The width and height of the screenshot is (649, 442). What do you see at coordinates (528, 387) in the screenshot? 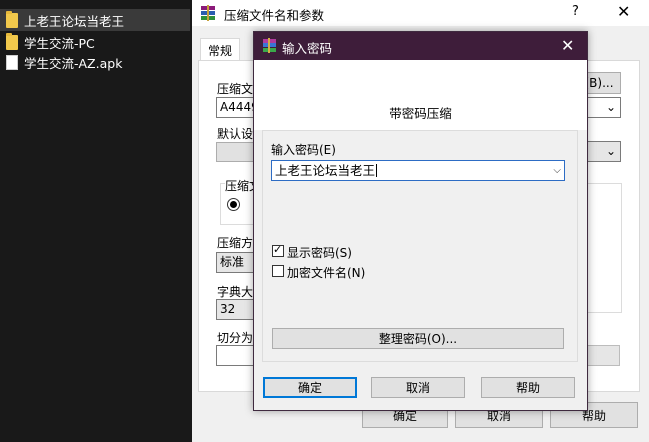
I see `help-button: 帮助` at bounding box center [528, 387].